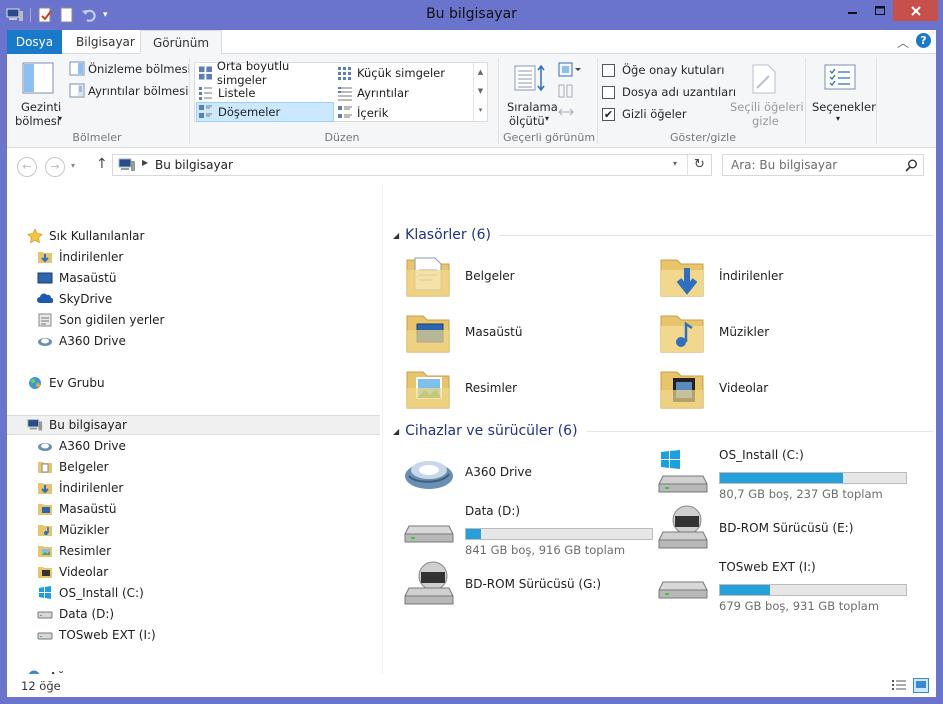 This screenshot has height=704, width=943. I want to click on nav-this-pc-desktop-label: Masaüstü, so click(88, 509).